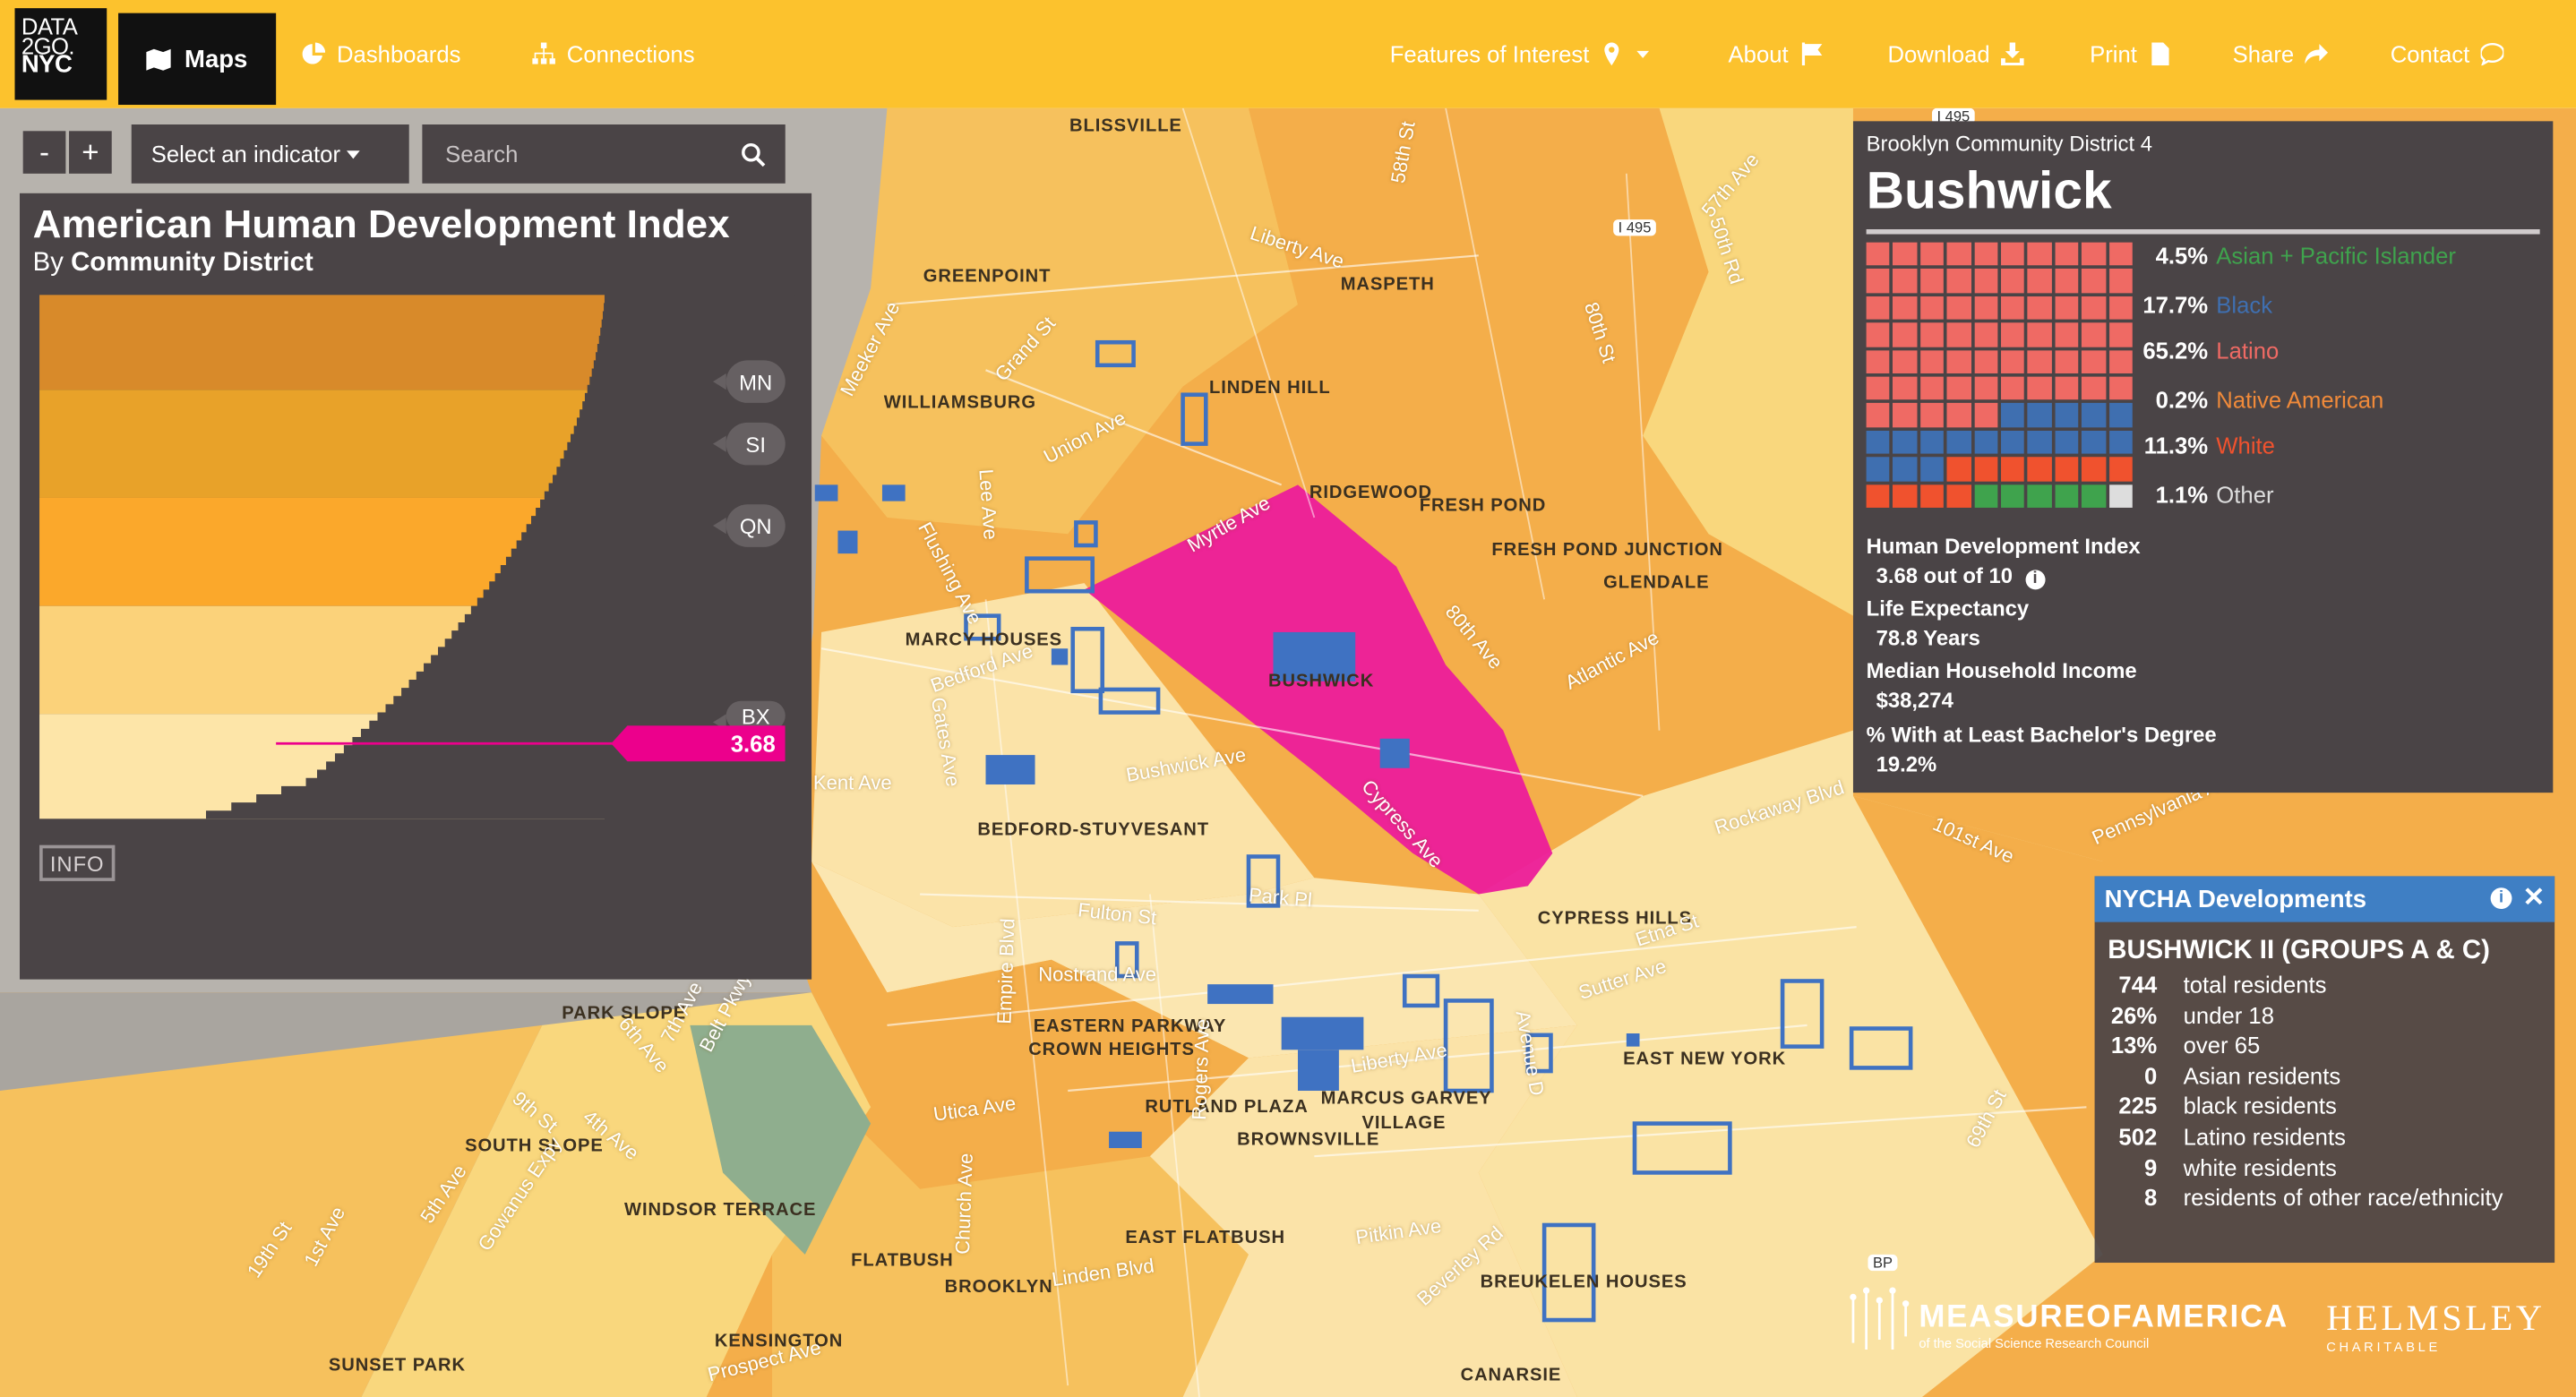  Describe the element at coordinates (1938, 53) in the screenshot. I see `nav-label: Download` at that location.